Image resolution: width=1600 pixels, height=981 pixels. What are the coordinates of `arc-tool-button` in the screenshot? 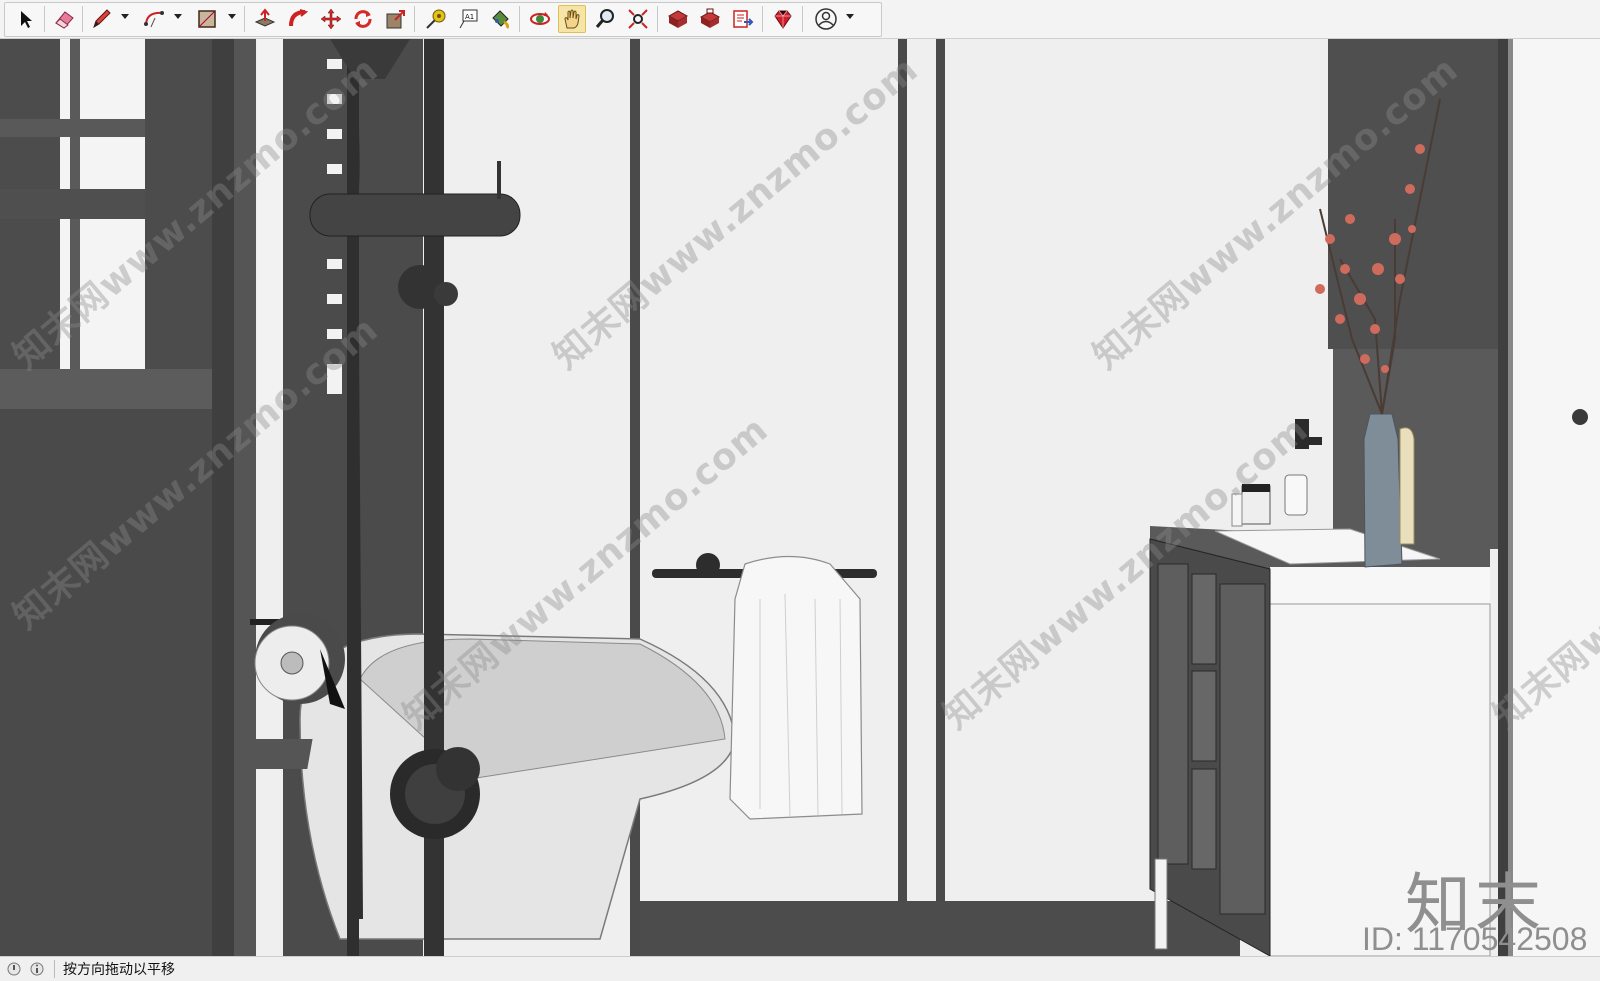 It's located at (154, 19).